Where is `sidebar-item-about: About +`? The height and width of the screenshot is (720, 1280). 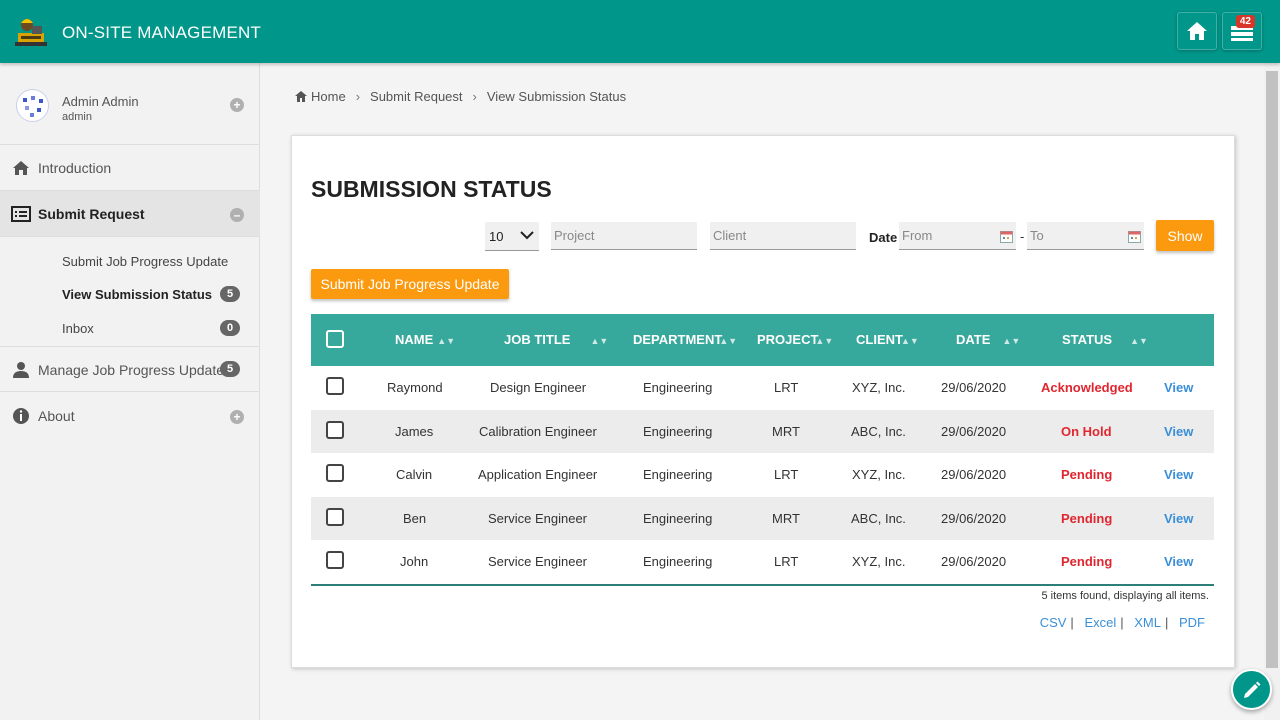
sidebar-item-about: About + is located at coordinates (130, 416).